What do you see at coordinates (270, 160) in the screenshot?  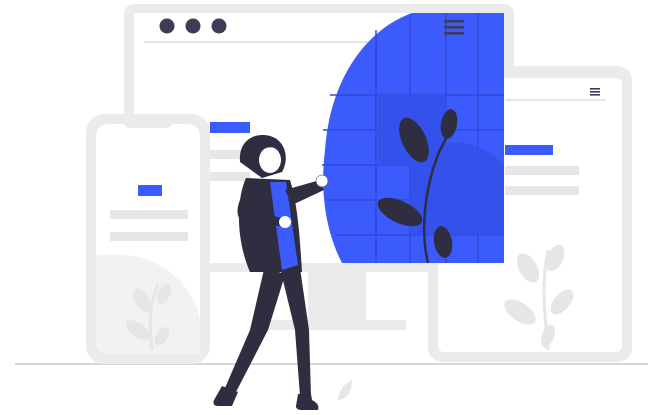 I see `face` at bounding box center [270, 160].